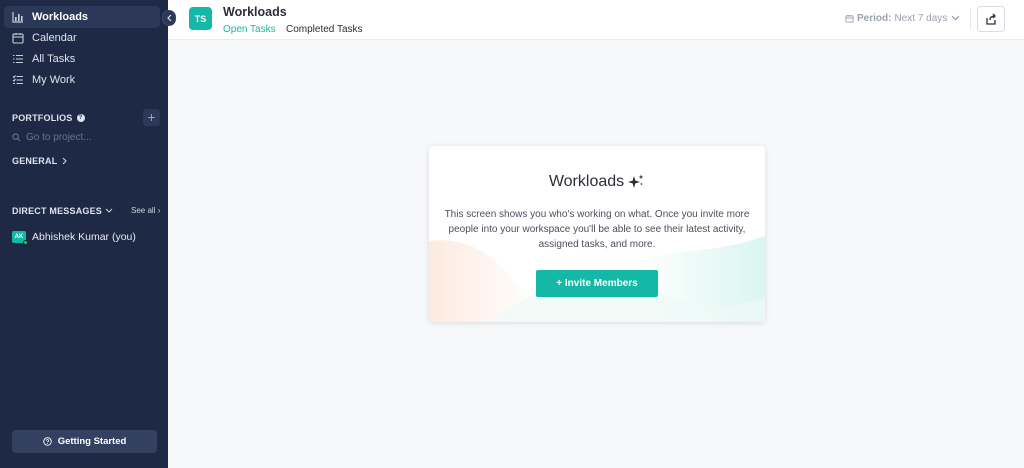 This screenshot has width=1024, height=468. What do you see at coordinates (54, 59) in the screenshot?
I see `sidebar-item-label: All Tasks` at bounding box center [54, 59].